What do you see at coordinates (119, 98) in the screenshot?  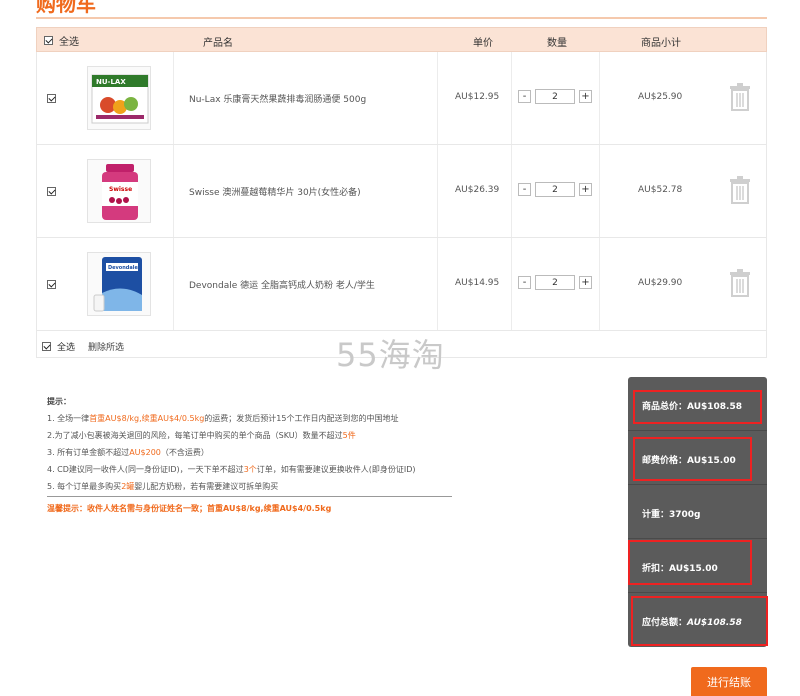 I see `product-image-nulax: NU-LAX` at bounding box center [119, 98].